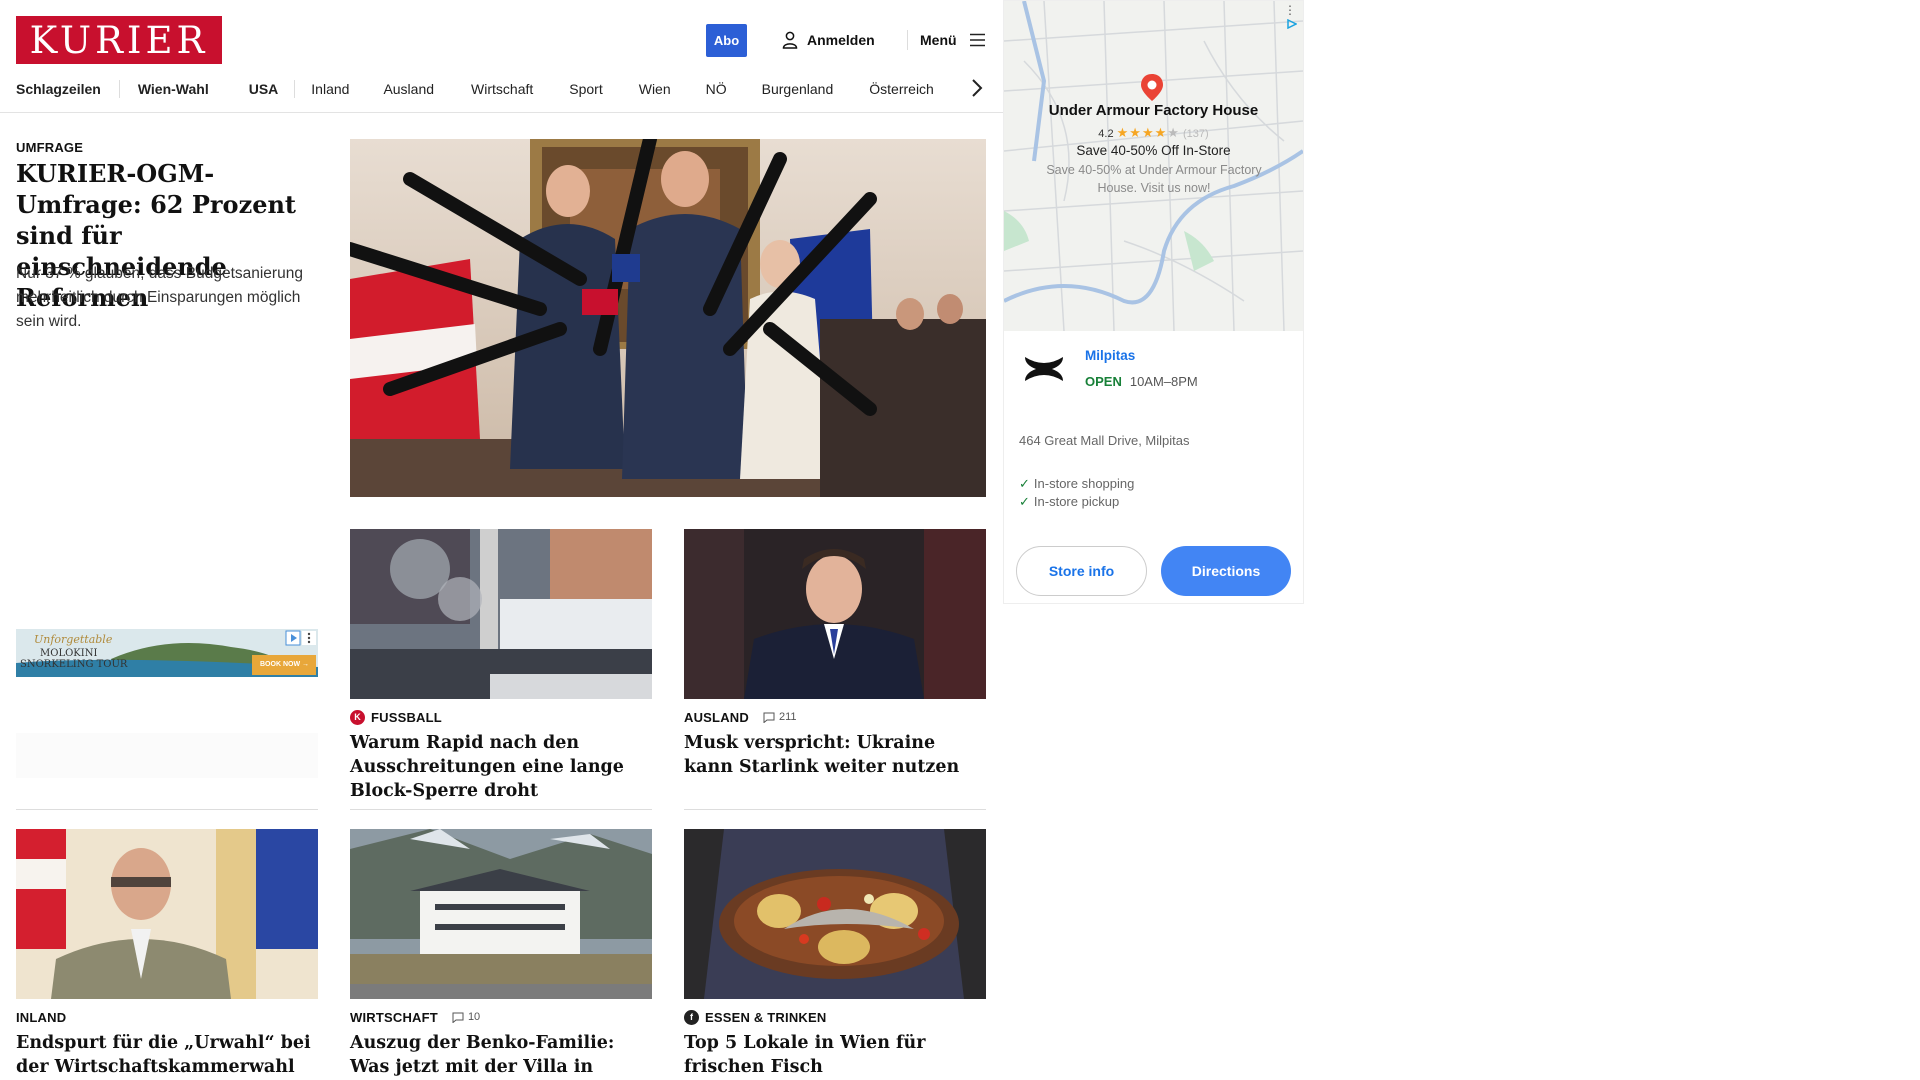 The width and height of the screenshot is (1920, 1080). Describe the element at coordinates (1153, 110) in the screenshot. I see `store-name: Under Armour Factory House` at that location.